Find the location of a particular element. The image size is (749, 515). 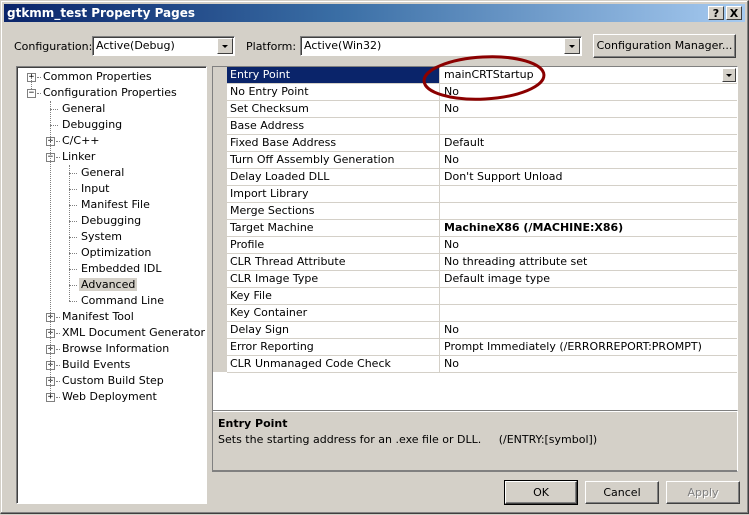

tree-item-web-deployment: Web Deployment is located at coordinates (109, 397).